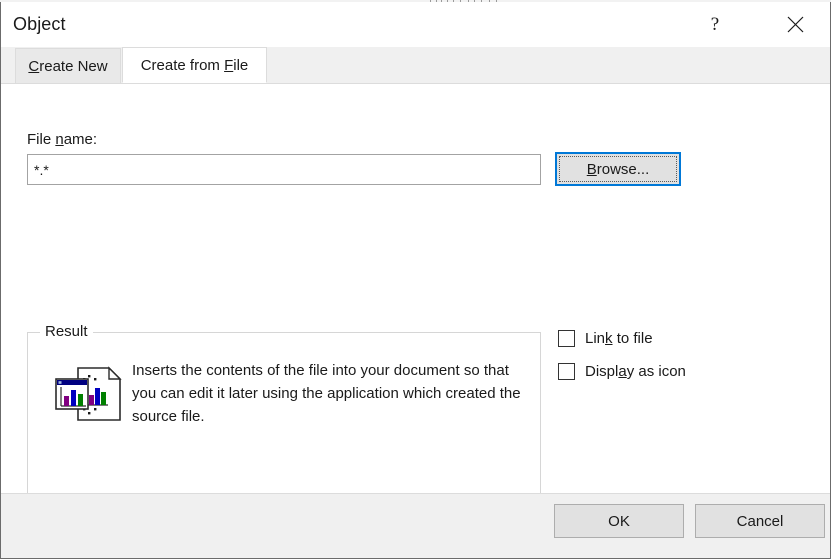 Image resolution: width=831 pixels, height=559 pixels. I want to click on tab-create-from-file: Create from File, so click(194, 65).